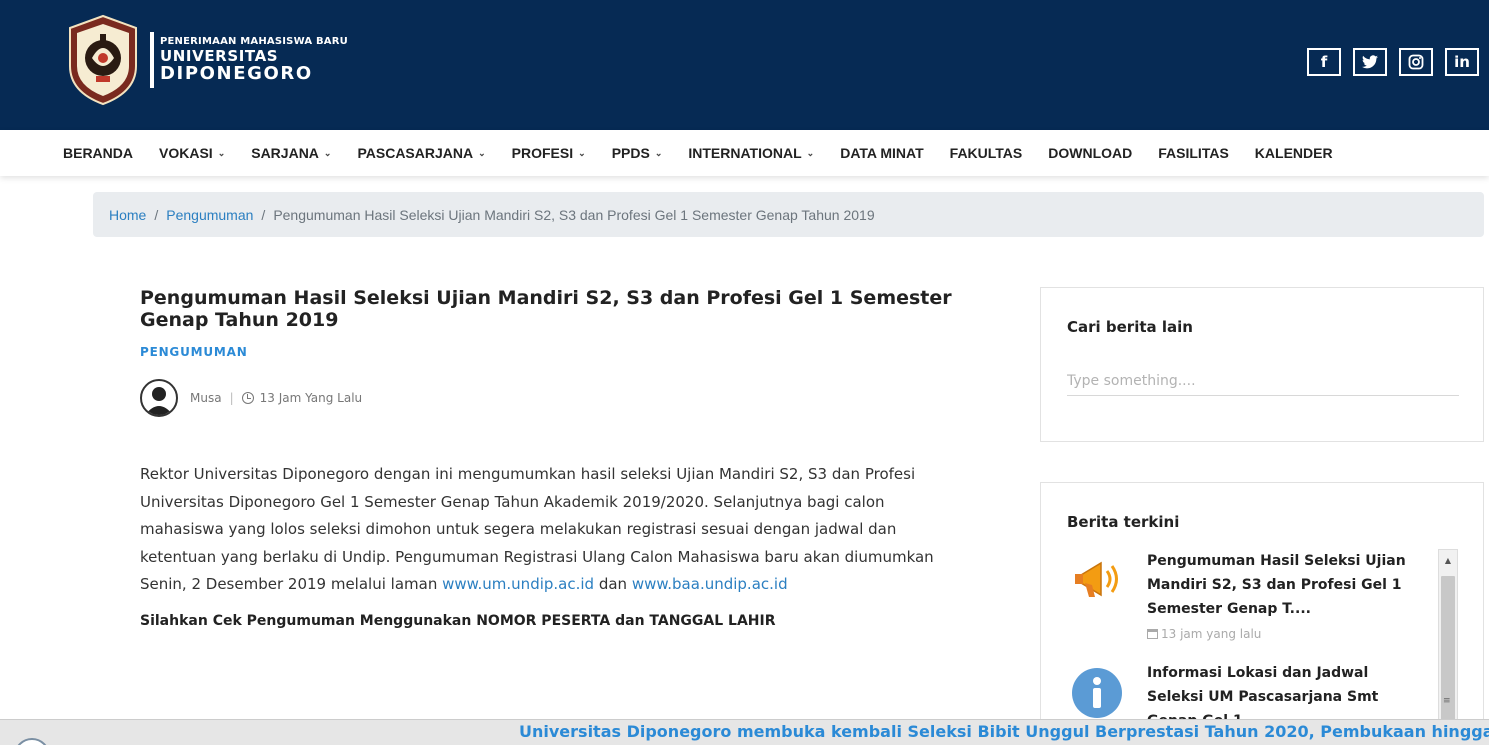  What do you see at coordinates (1262, 364) in the screenshot?
I see `search-widget: Cari berita lain` at bounding box center [1262, 364].